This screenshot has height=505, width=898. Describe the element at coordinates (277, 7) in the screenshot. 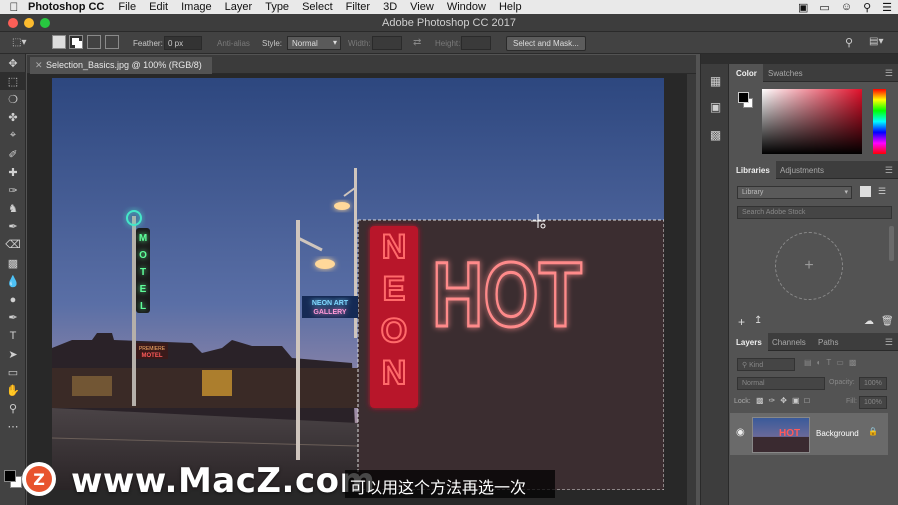

I see `menu-type: Type` at that location.